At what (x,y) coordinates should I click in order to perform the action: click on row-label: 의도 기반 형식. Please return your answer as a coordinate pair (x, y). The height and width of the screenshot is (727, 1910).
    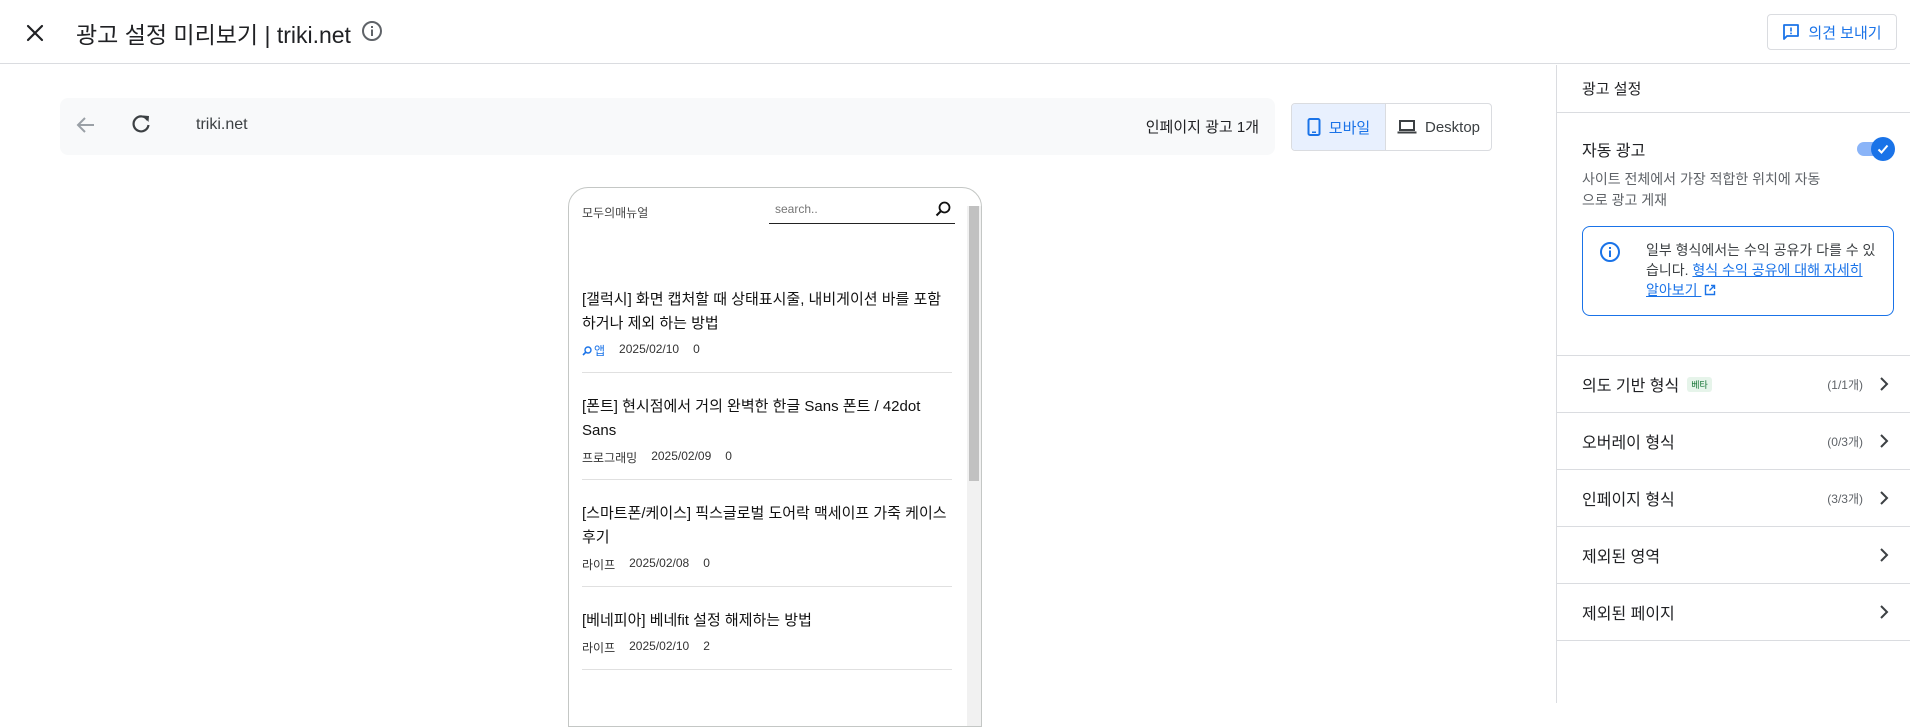
    Looking at the image, I should click on (1631, 386).